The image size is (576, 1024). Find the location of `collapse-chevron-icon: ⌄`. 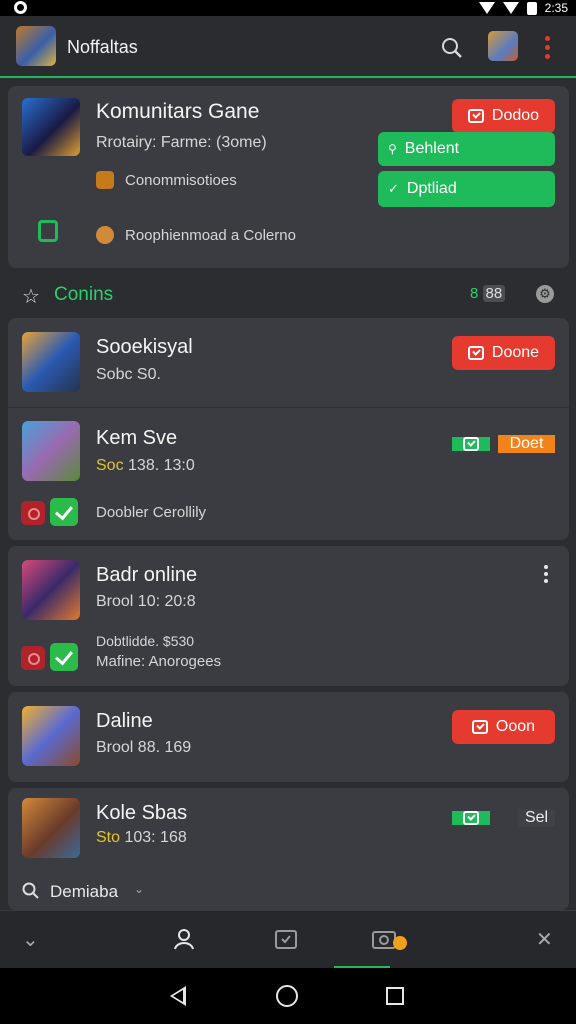

collapse-chevron-icon: ⌄ is located at coordinates (30, 939).